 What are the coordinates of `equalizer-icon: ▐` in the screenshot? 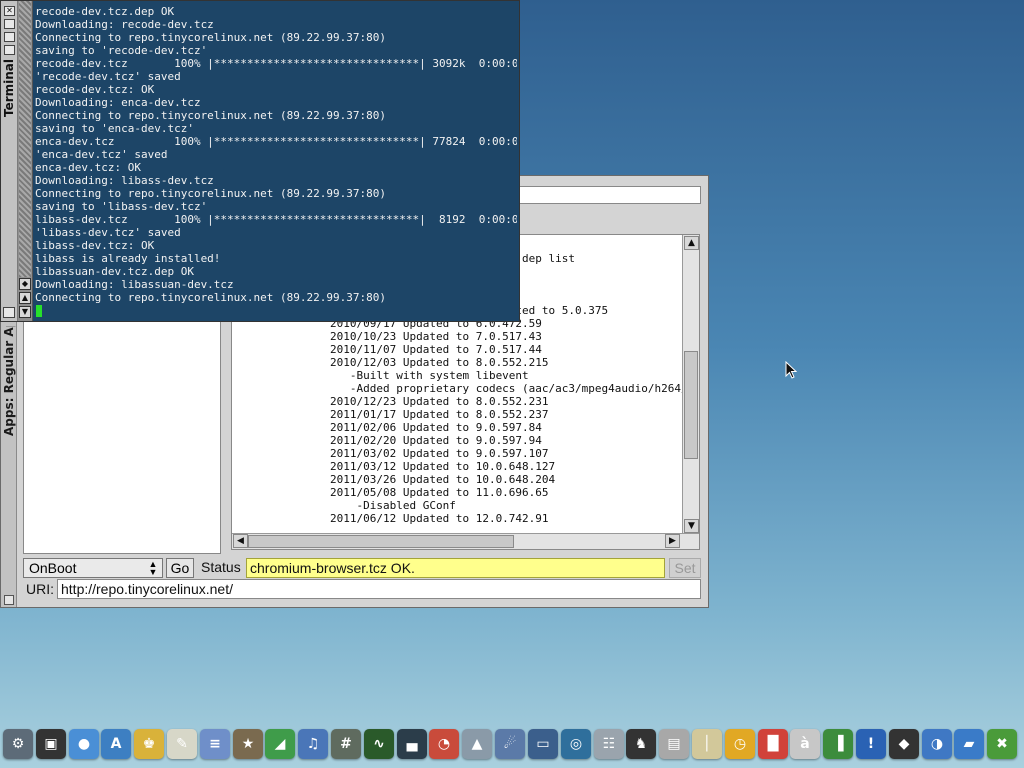 It's located at (838, 744).